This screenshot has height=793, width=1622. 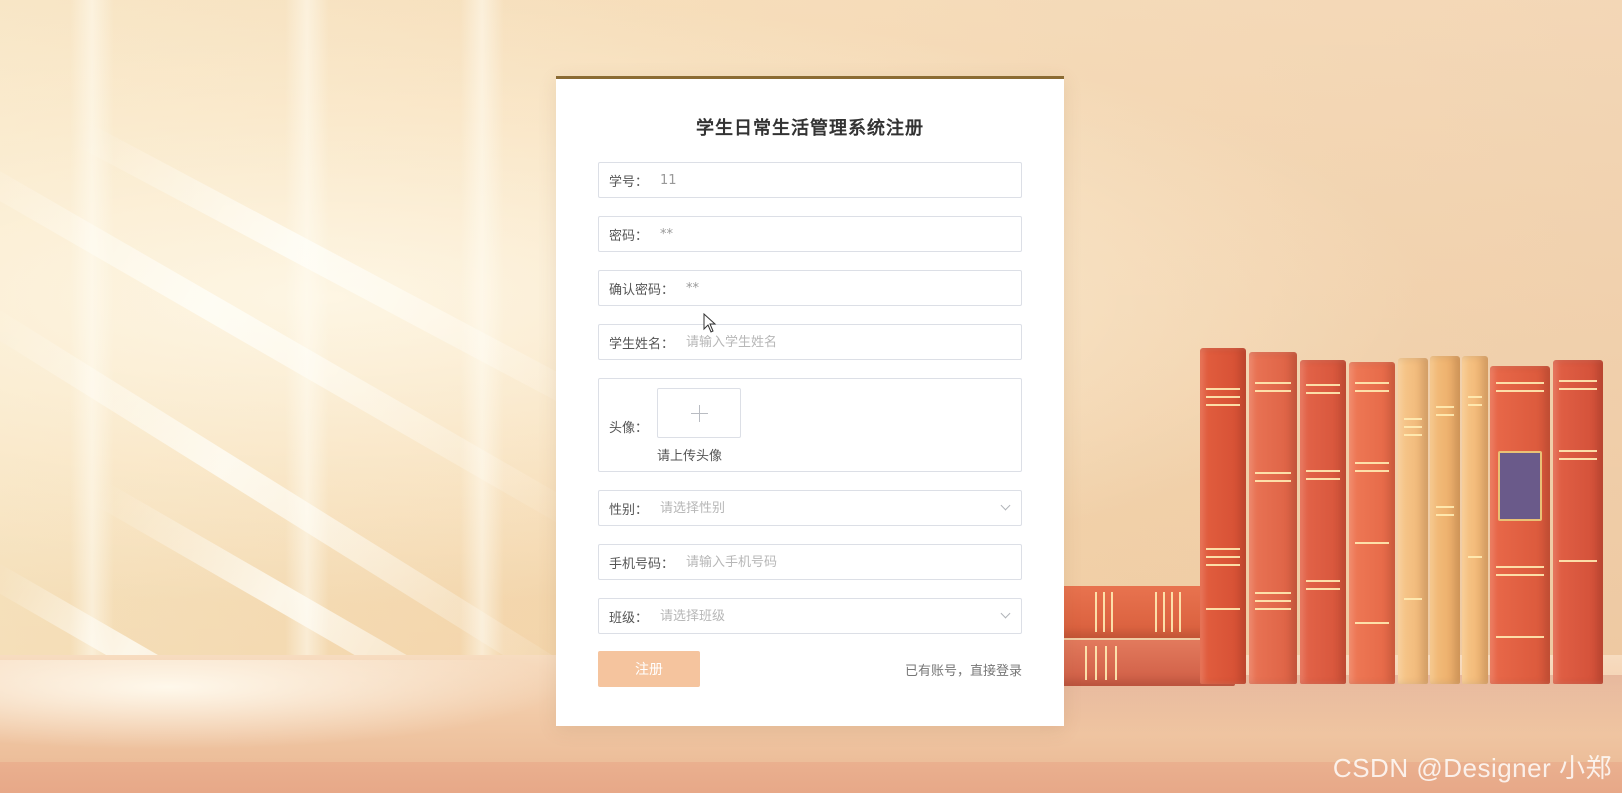 I want to click on password-input, so click(x=835, y=234).